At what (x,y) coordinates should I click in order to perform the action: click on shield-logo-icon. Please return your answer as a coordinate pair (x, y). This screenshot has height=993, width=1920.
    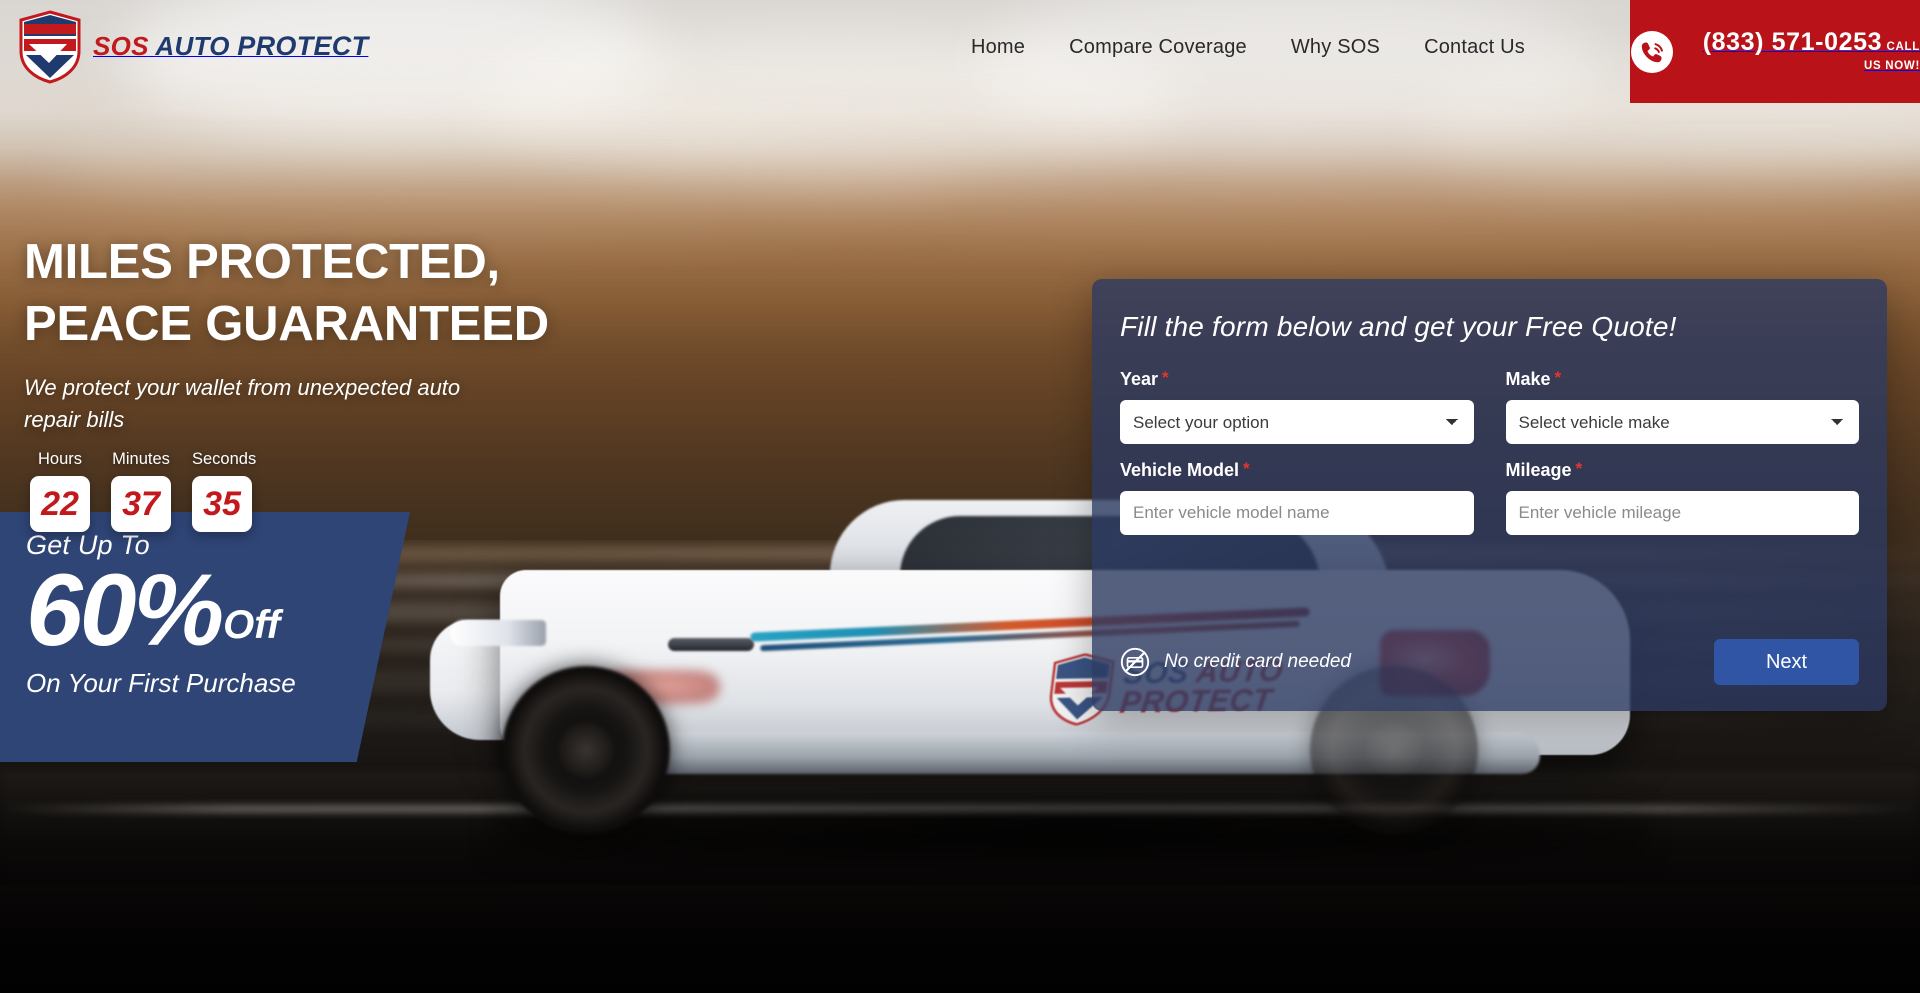
    Looking at the image, I should click on (50, 47).